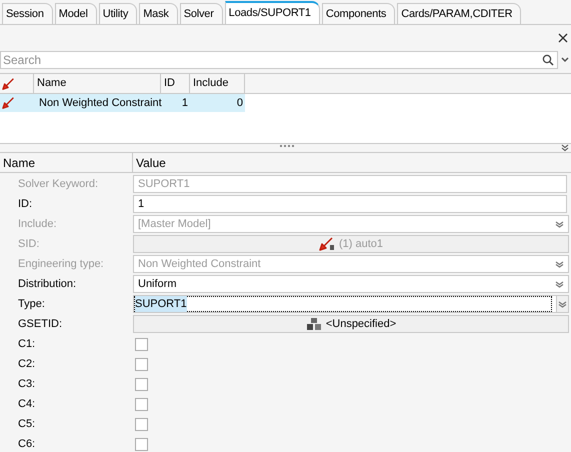 Image resolution: width=571 pixels, height=452 pixels. What do you see at coordinates (27, 364) in the screenshot?
I see `property-label: C2:` at bounding box center [27, 364].